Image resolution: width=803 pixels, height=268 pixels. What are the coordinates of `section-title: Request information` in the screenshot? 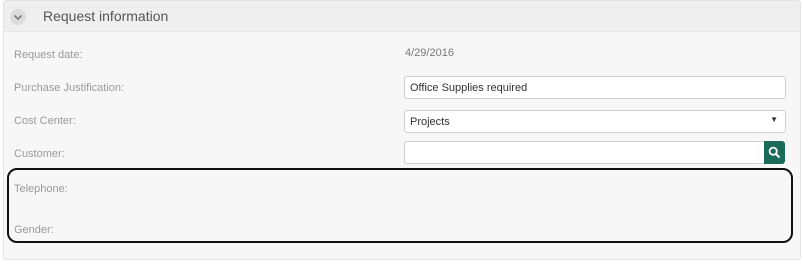 It's located at (106, 16).